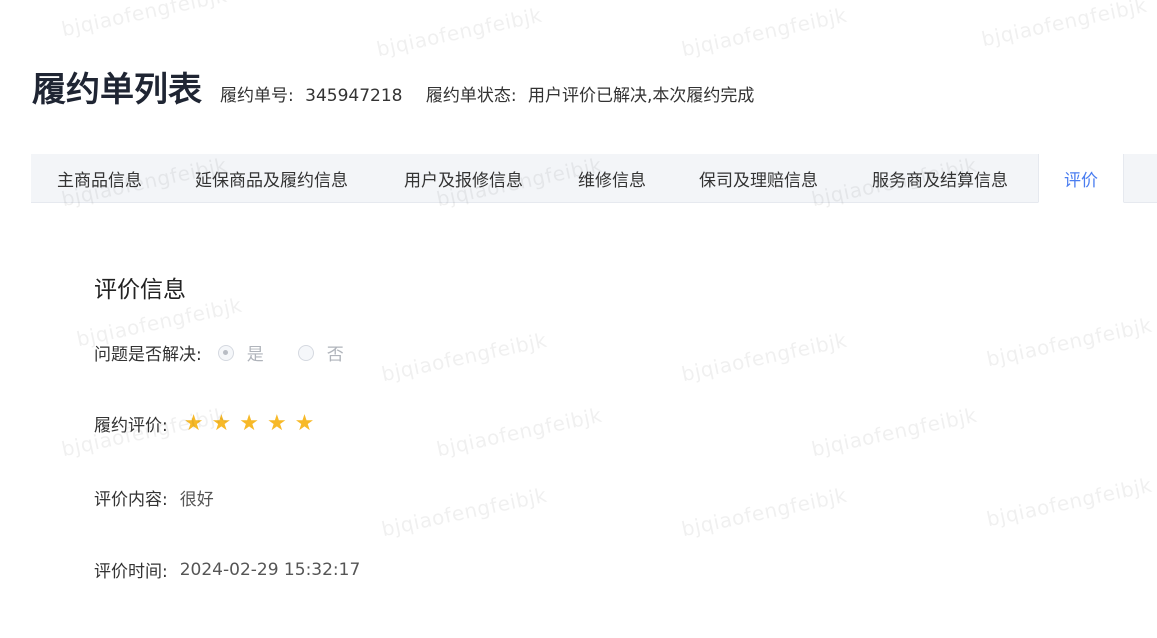 The height and width of the screenshot is (638, 1157). I want to click on time-row: 评价时间: 2024-02-29 15:32:17, so click(227, 570).